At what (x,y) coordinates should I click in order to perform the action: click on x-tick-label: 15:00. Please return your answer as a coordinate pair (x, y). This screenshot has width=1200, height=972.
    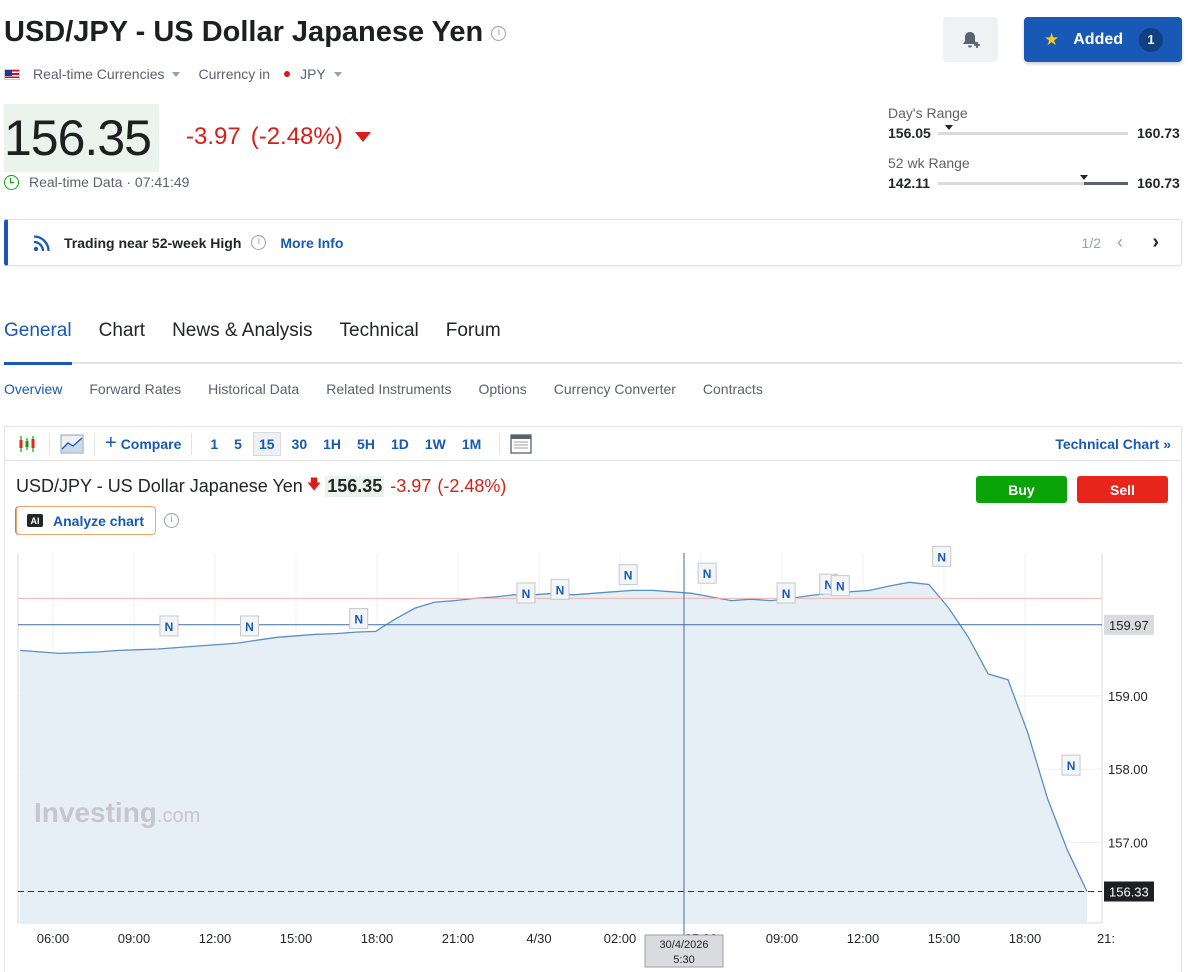
    Looking at the image, I should click on (296, 938).